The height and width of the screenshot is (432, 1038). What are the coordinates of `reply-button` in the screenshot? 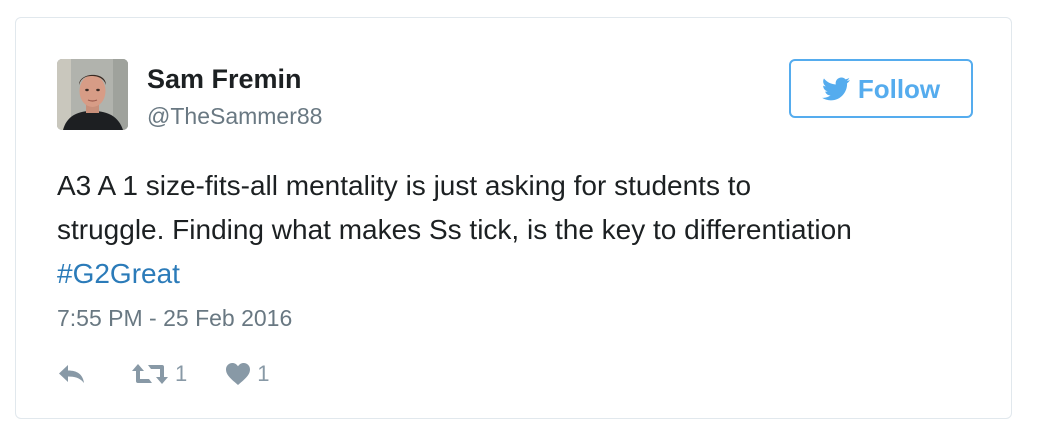 It's located at (72, 374).